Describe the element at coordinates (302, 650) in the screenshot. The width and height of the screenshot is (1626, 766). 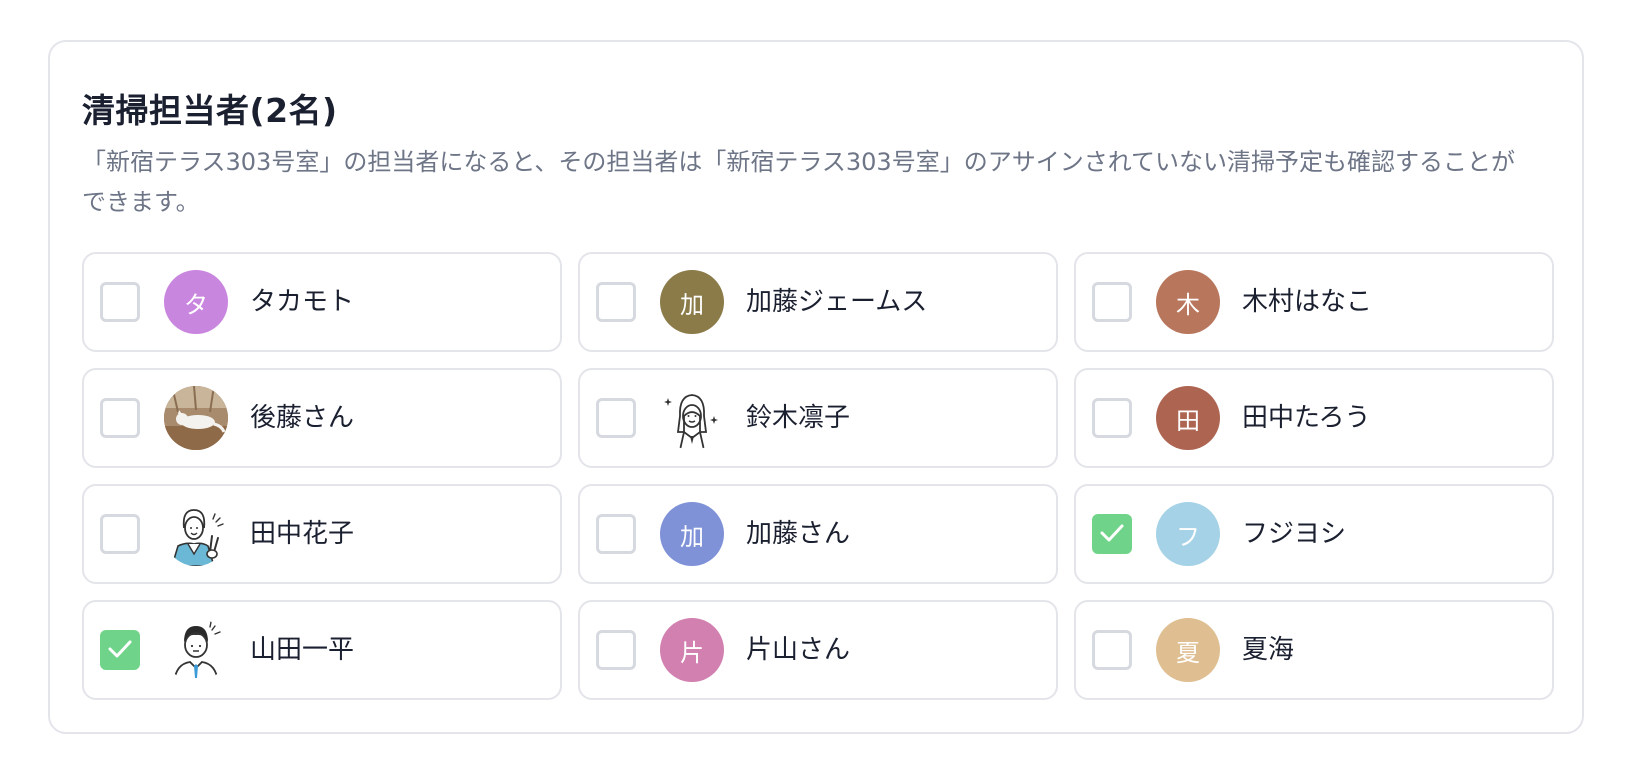
I see `member-name: 山田一平` at that location.